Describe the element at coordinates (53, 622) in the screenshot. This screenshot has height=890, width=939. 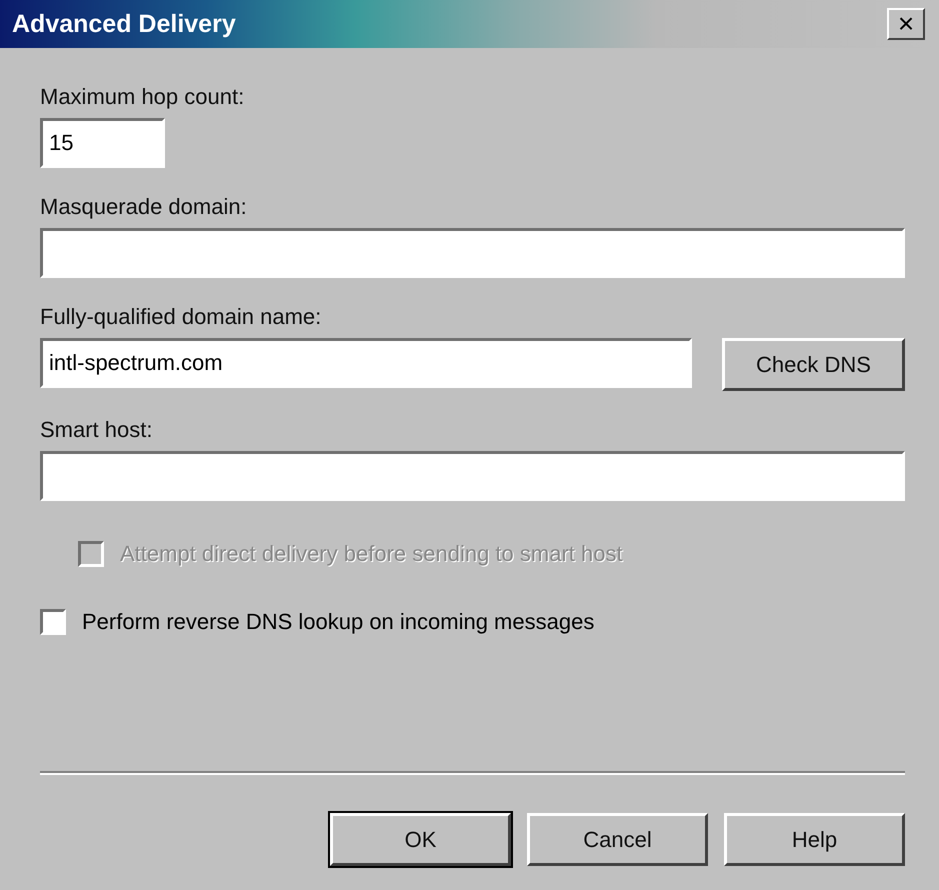
I see `checkbox` at that location.